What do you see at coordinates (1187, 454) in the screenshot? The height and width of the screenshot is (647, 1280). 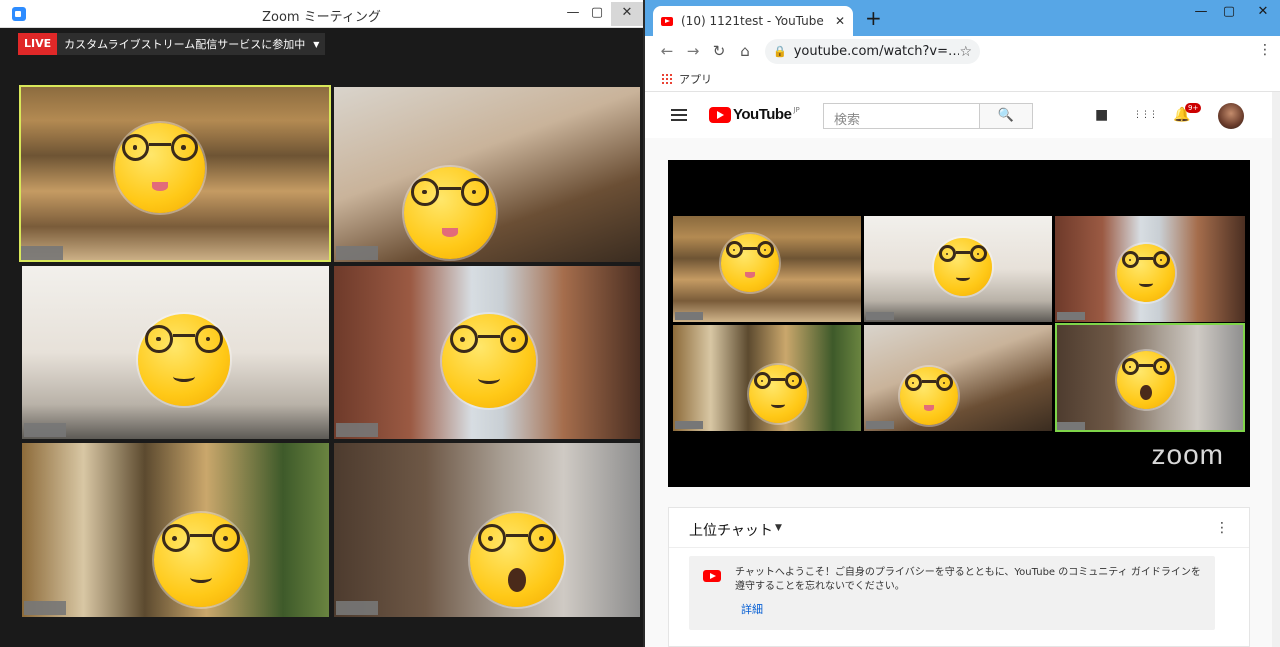 I see `zoom-watermark: zoom` at bounding box center [1187, 454].